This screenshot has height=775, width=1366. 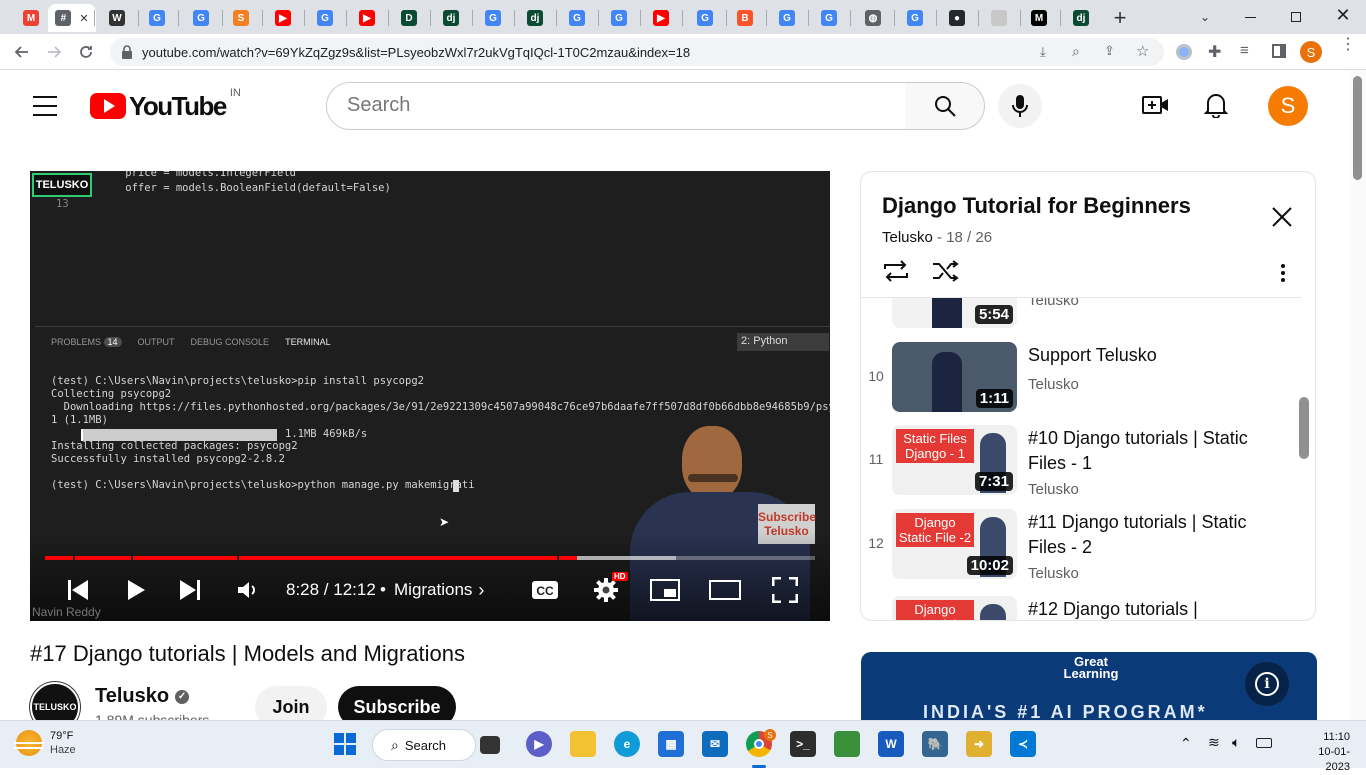 What do you see at coordinates (873, 18) in the screenshot?
I see `browser-tab: ◍` at bounding box center [873, 18].